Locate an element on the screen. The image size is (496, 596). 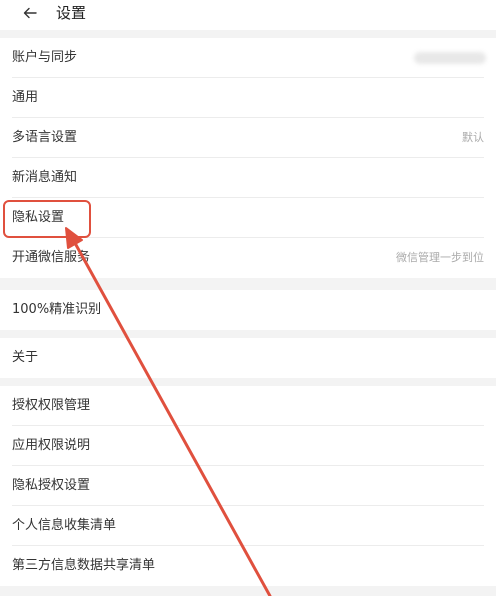
settings-item-recognition: 100%精准识别 is located at coordinates (248, 310).